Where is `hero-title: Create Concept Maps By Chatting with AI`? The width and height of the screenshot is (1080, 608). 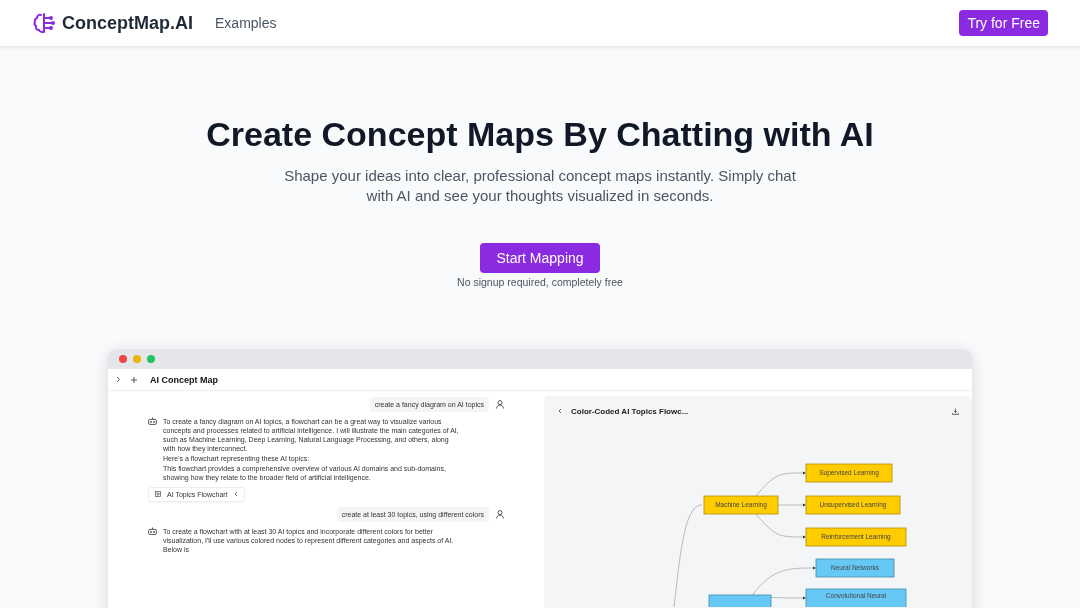 hero-title: Create Concept Maps By Chatting with AI is located at coordinates (540, 134).